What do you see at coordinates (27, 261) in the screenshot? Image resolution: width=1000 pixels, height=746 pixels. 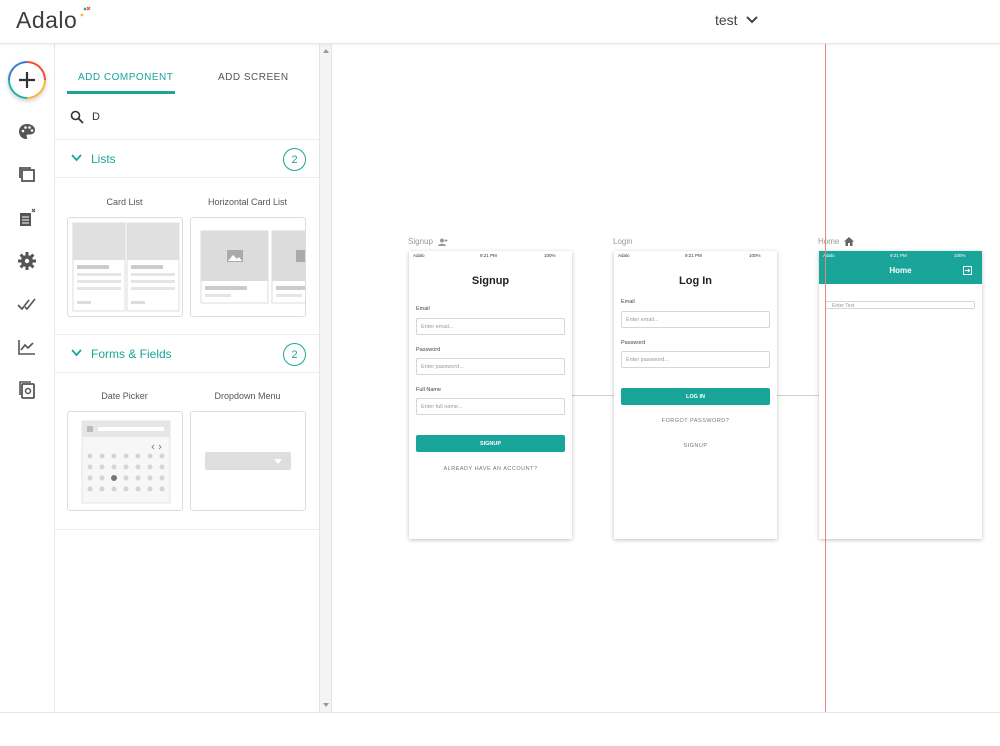 I see `gear-icon` at bounding box center [27, 261].